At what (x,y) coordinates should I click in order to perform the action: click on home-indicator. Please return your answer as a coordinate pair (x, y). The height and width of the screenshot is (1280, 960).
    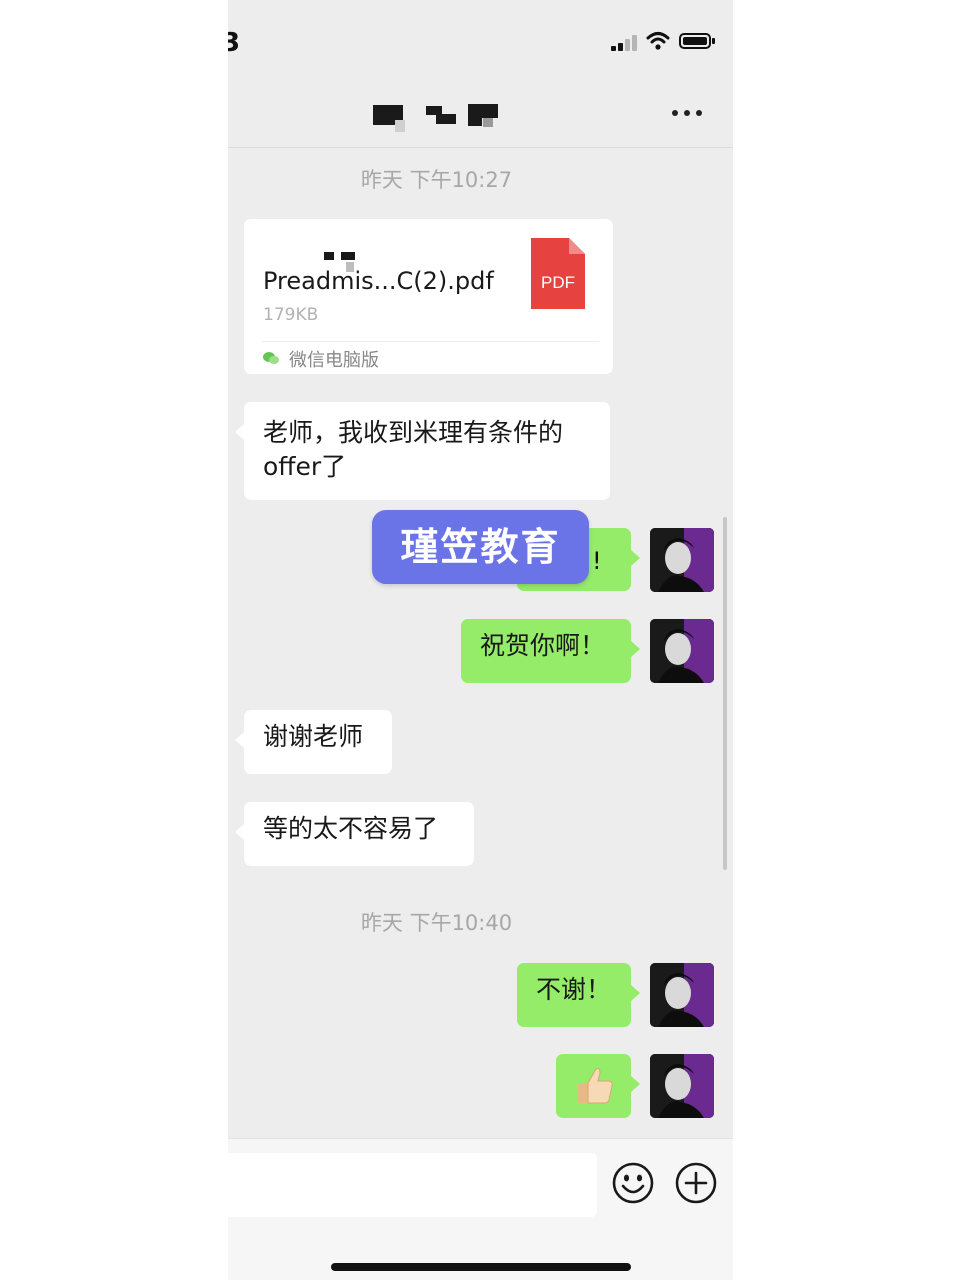
    Looking at the image, I should click on (481, 1267).